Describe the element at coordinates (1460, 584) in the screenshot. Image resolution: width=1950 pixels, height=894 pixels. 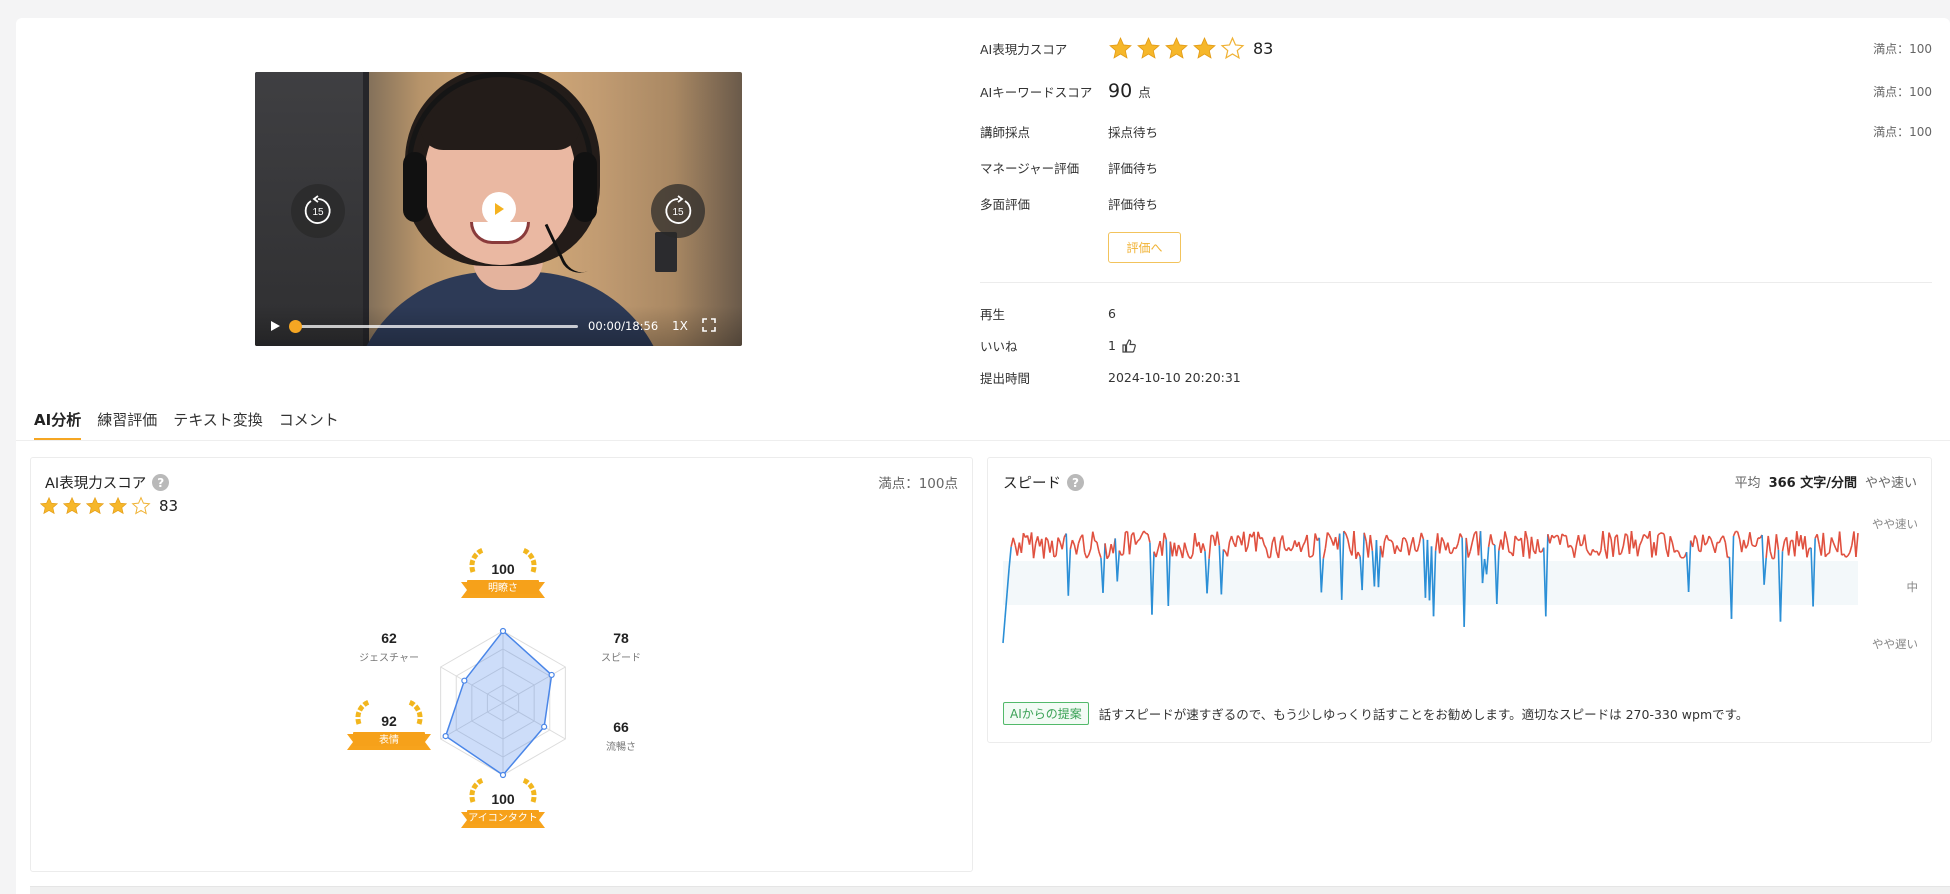
I see `speed-chart: やや速い中やや遅い` at that location.